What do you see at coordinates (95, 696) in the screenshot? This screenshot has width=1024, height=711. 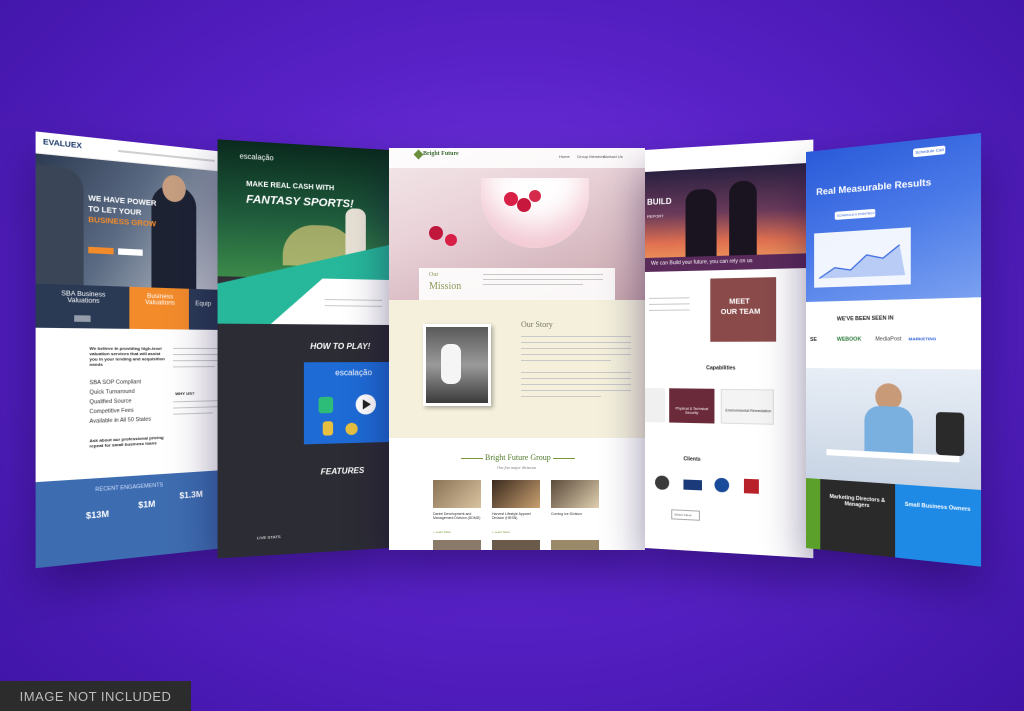 I see `image-not-included-label: IMAGE NOT INCLUDED` at bounding box center [95, 696].